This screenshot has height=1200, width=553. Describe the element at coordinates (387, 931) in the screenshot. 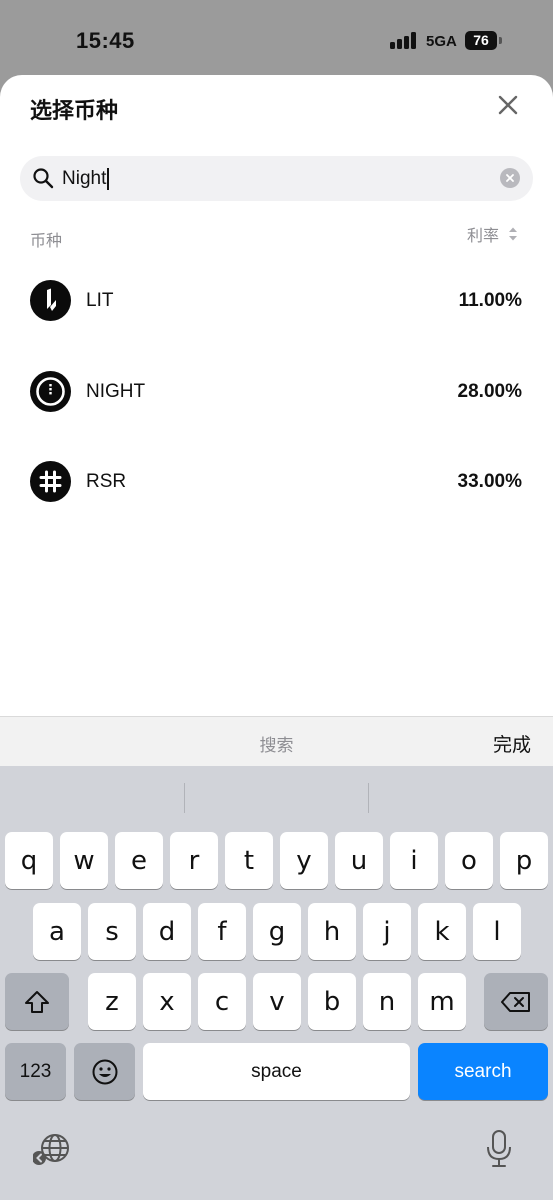

I see `key-j: j` at that location.